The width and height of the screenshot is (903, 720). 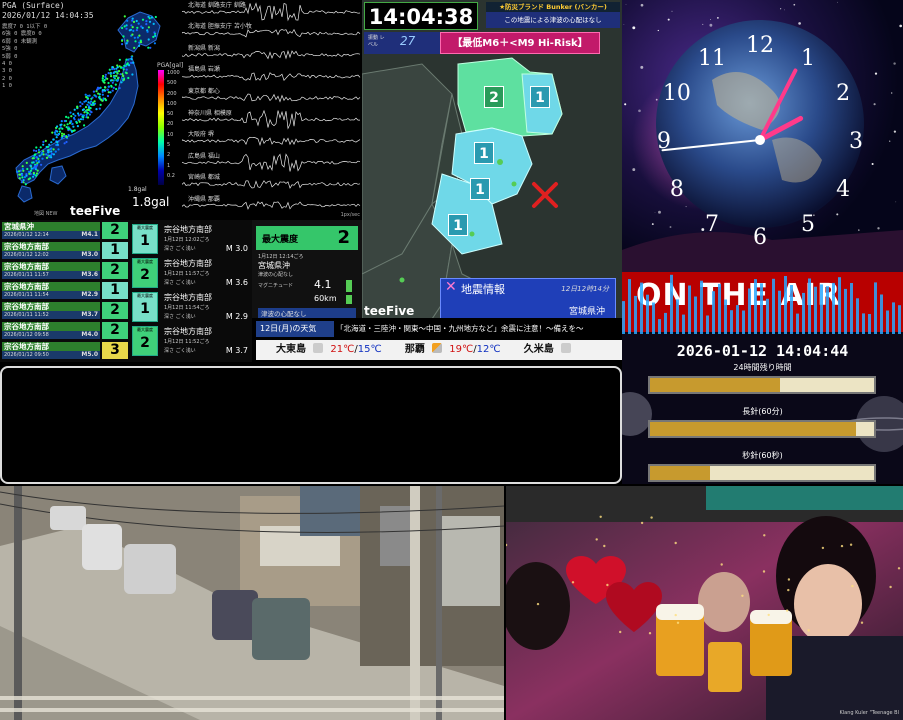 I want to click on progress-label: 長針(60分), so click(x=762, y=411).